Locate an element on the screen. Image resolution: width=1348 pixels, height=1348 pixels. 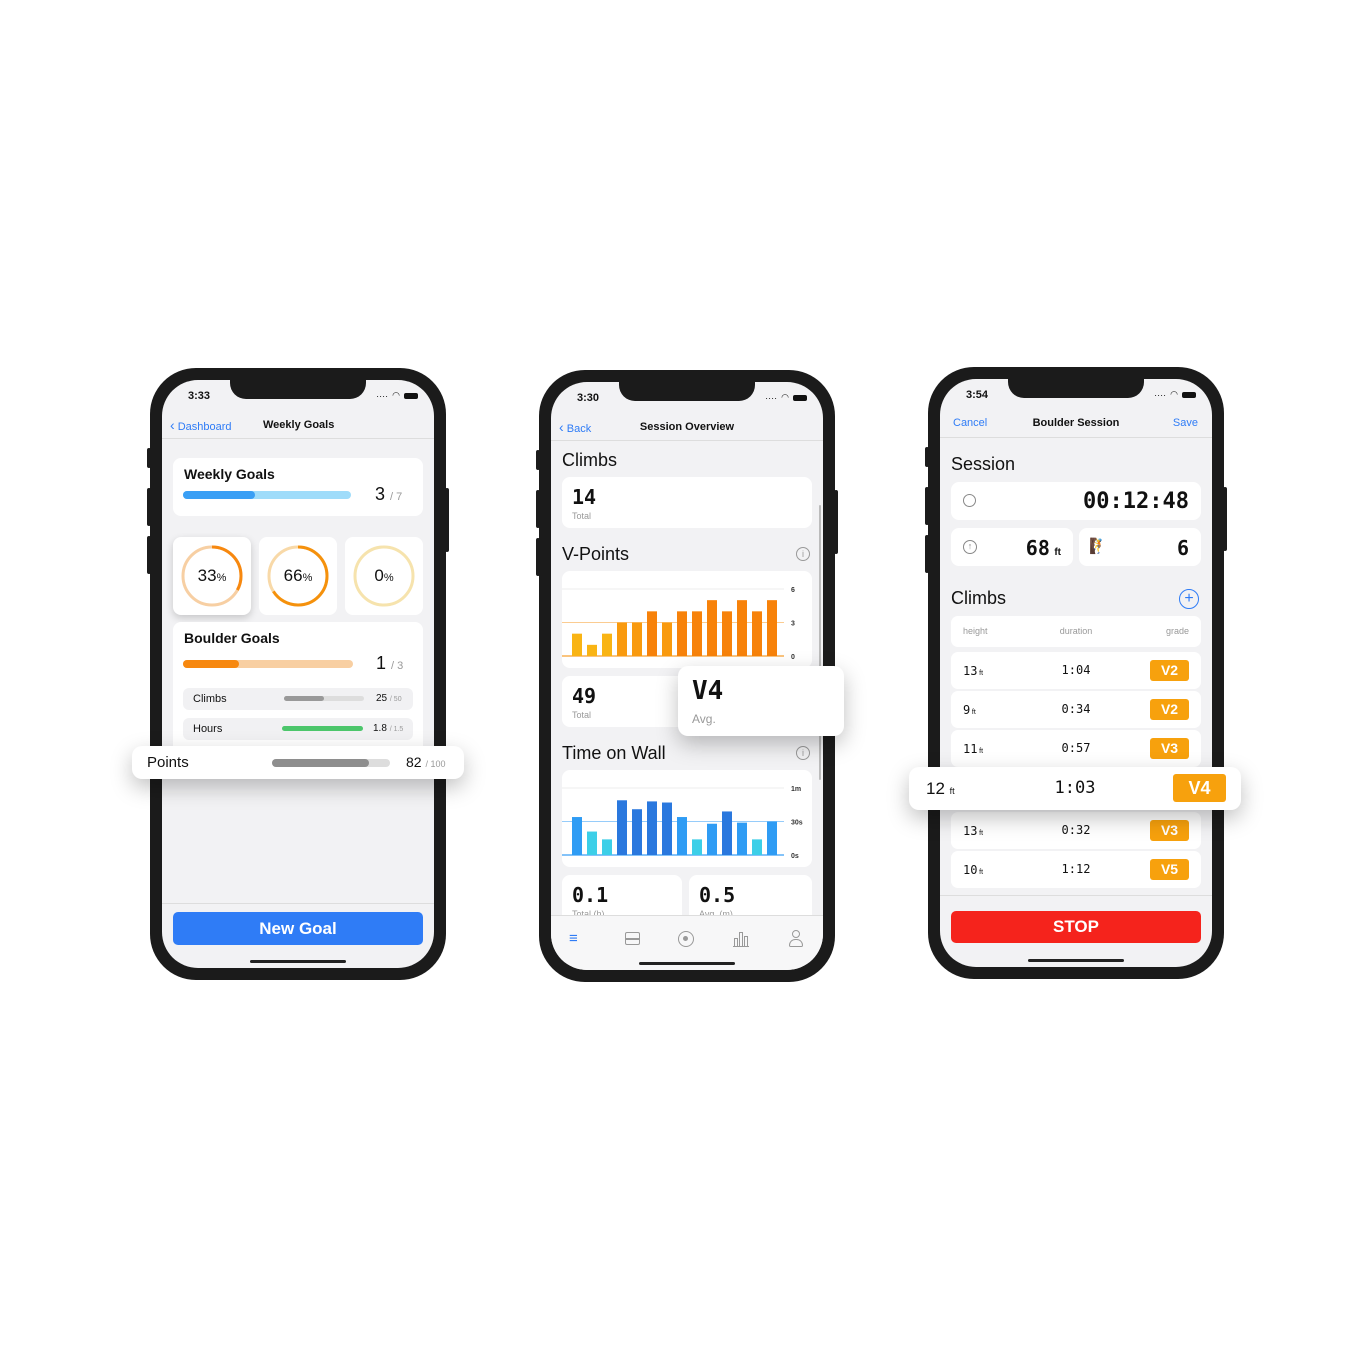
tab-list-icon: ≡ is located at coordinates (577, 938).